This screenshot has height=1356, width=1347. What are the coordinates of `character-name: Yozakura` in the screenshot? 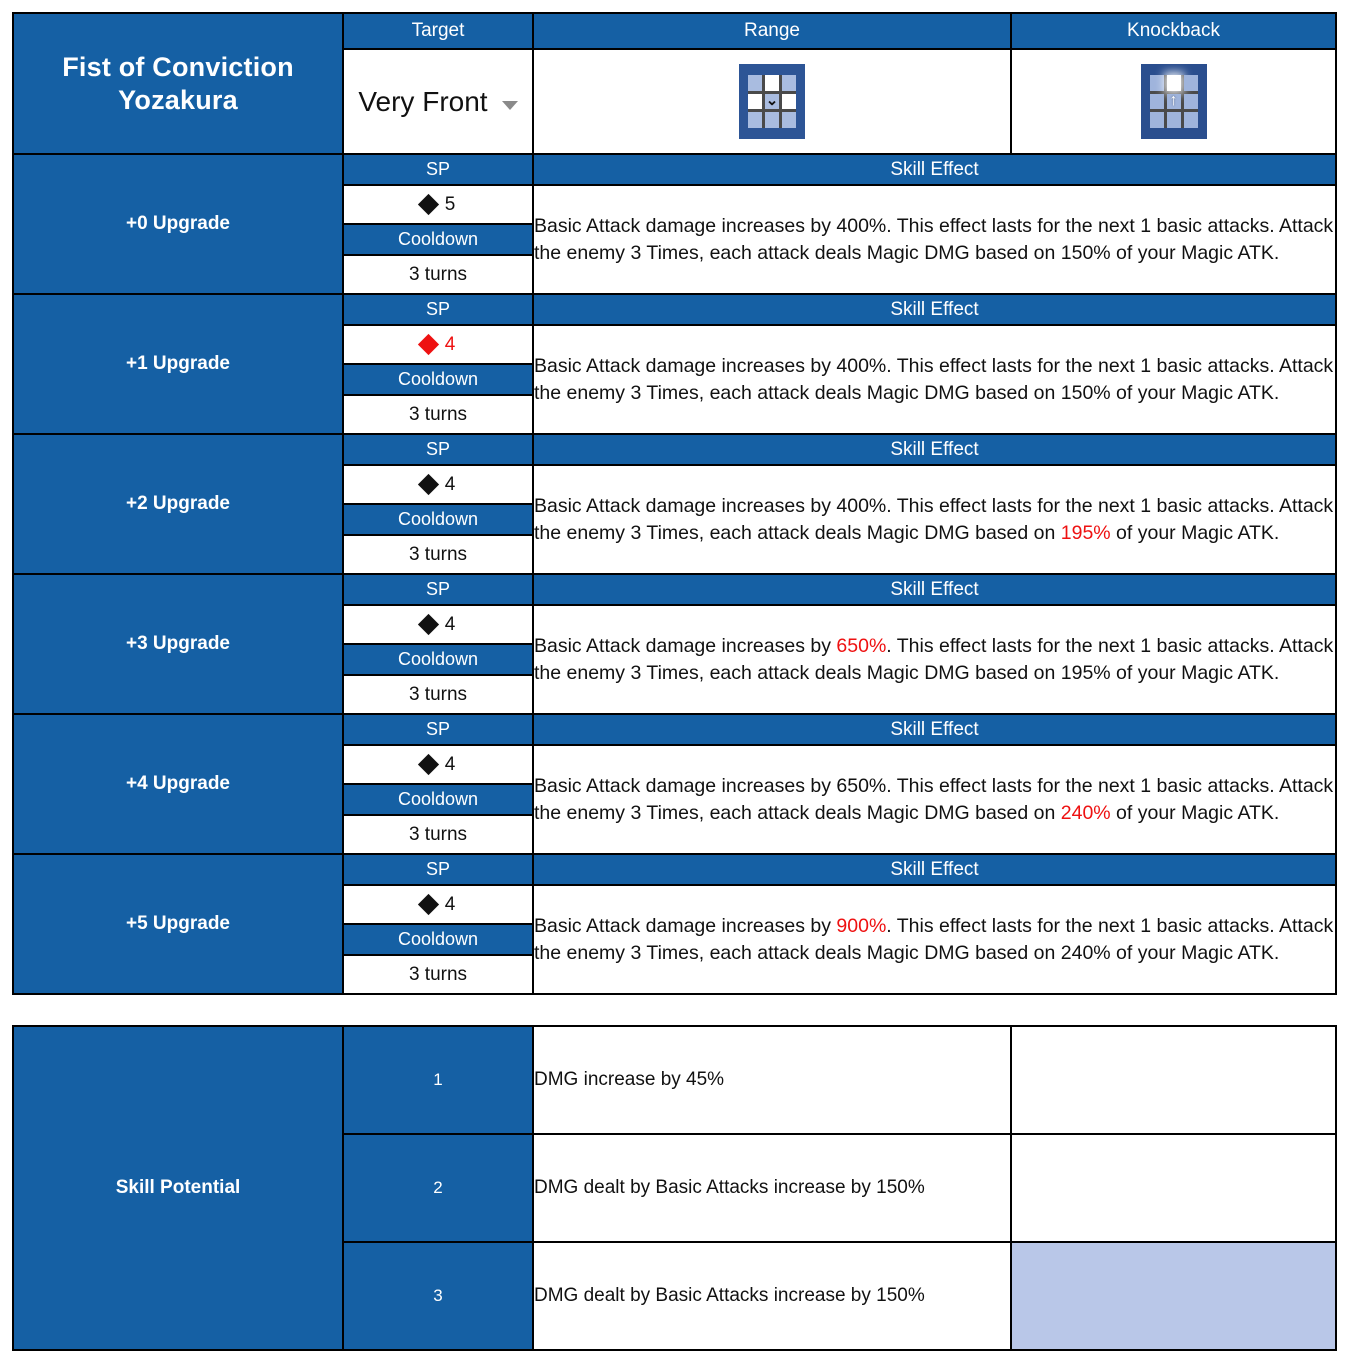 It's located at (178, 99).